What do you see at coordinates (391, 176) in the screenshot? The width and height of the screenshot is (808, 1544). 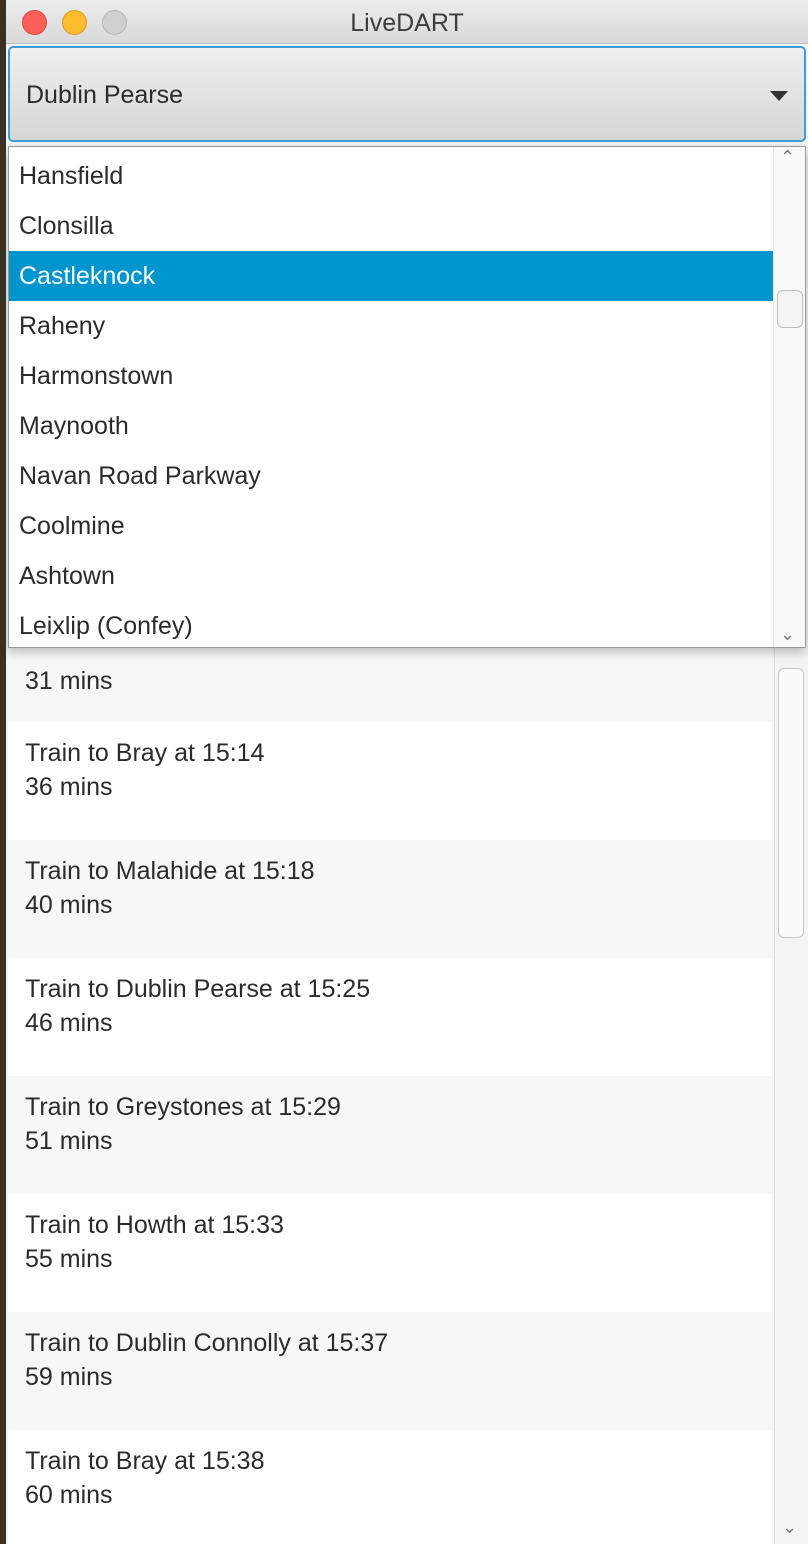 I see `dropdown-option: Hansfield` at bounding box center [391, 176].